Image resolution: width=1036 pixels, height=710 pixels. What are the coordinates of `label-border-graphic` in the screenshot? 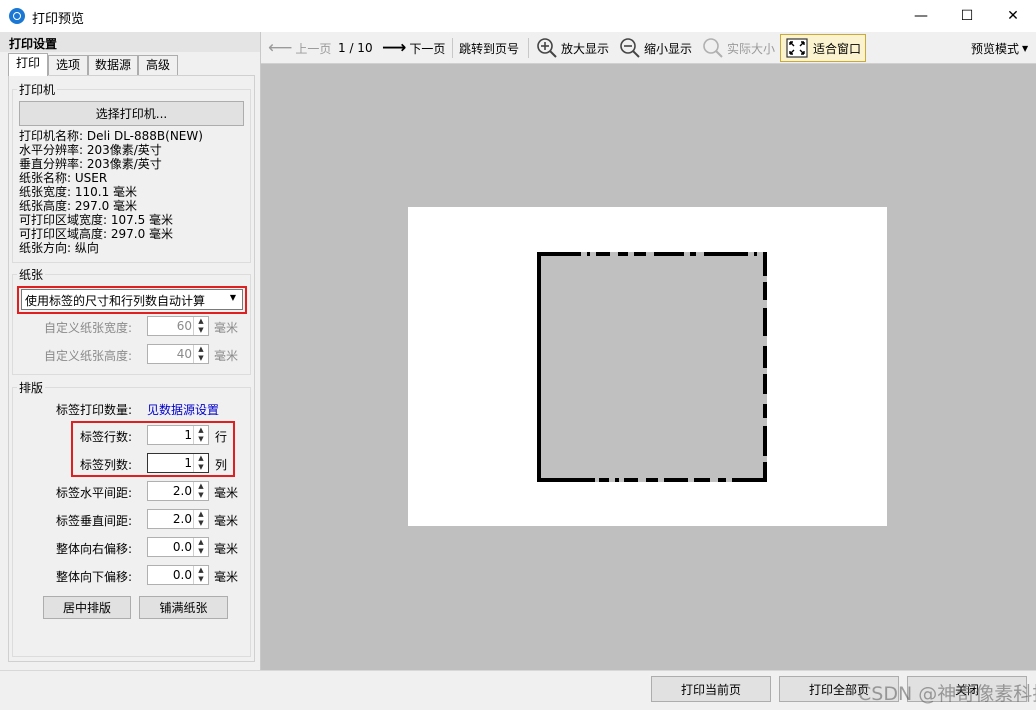 It's located at (652, 367).